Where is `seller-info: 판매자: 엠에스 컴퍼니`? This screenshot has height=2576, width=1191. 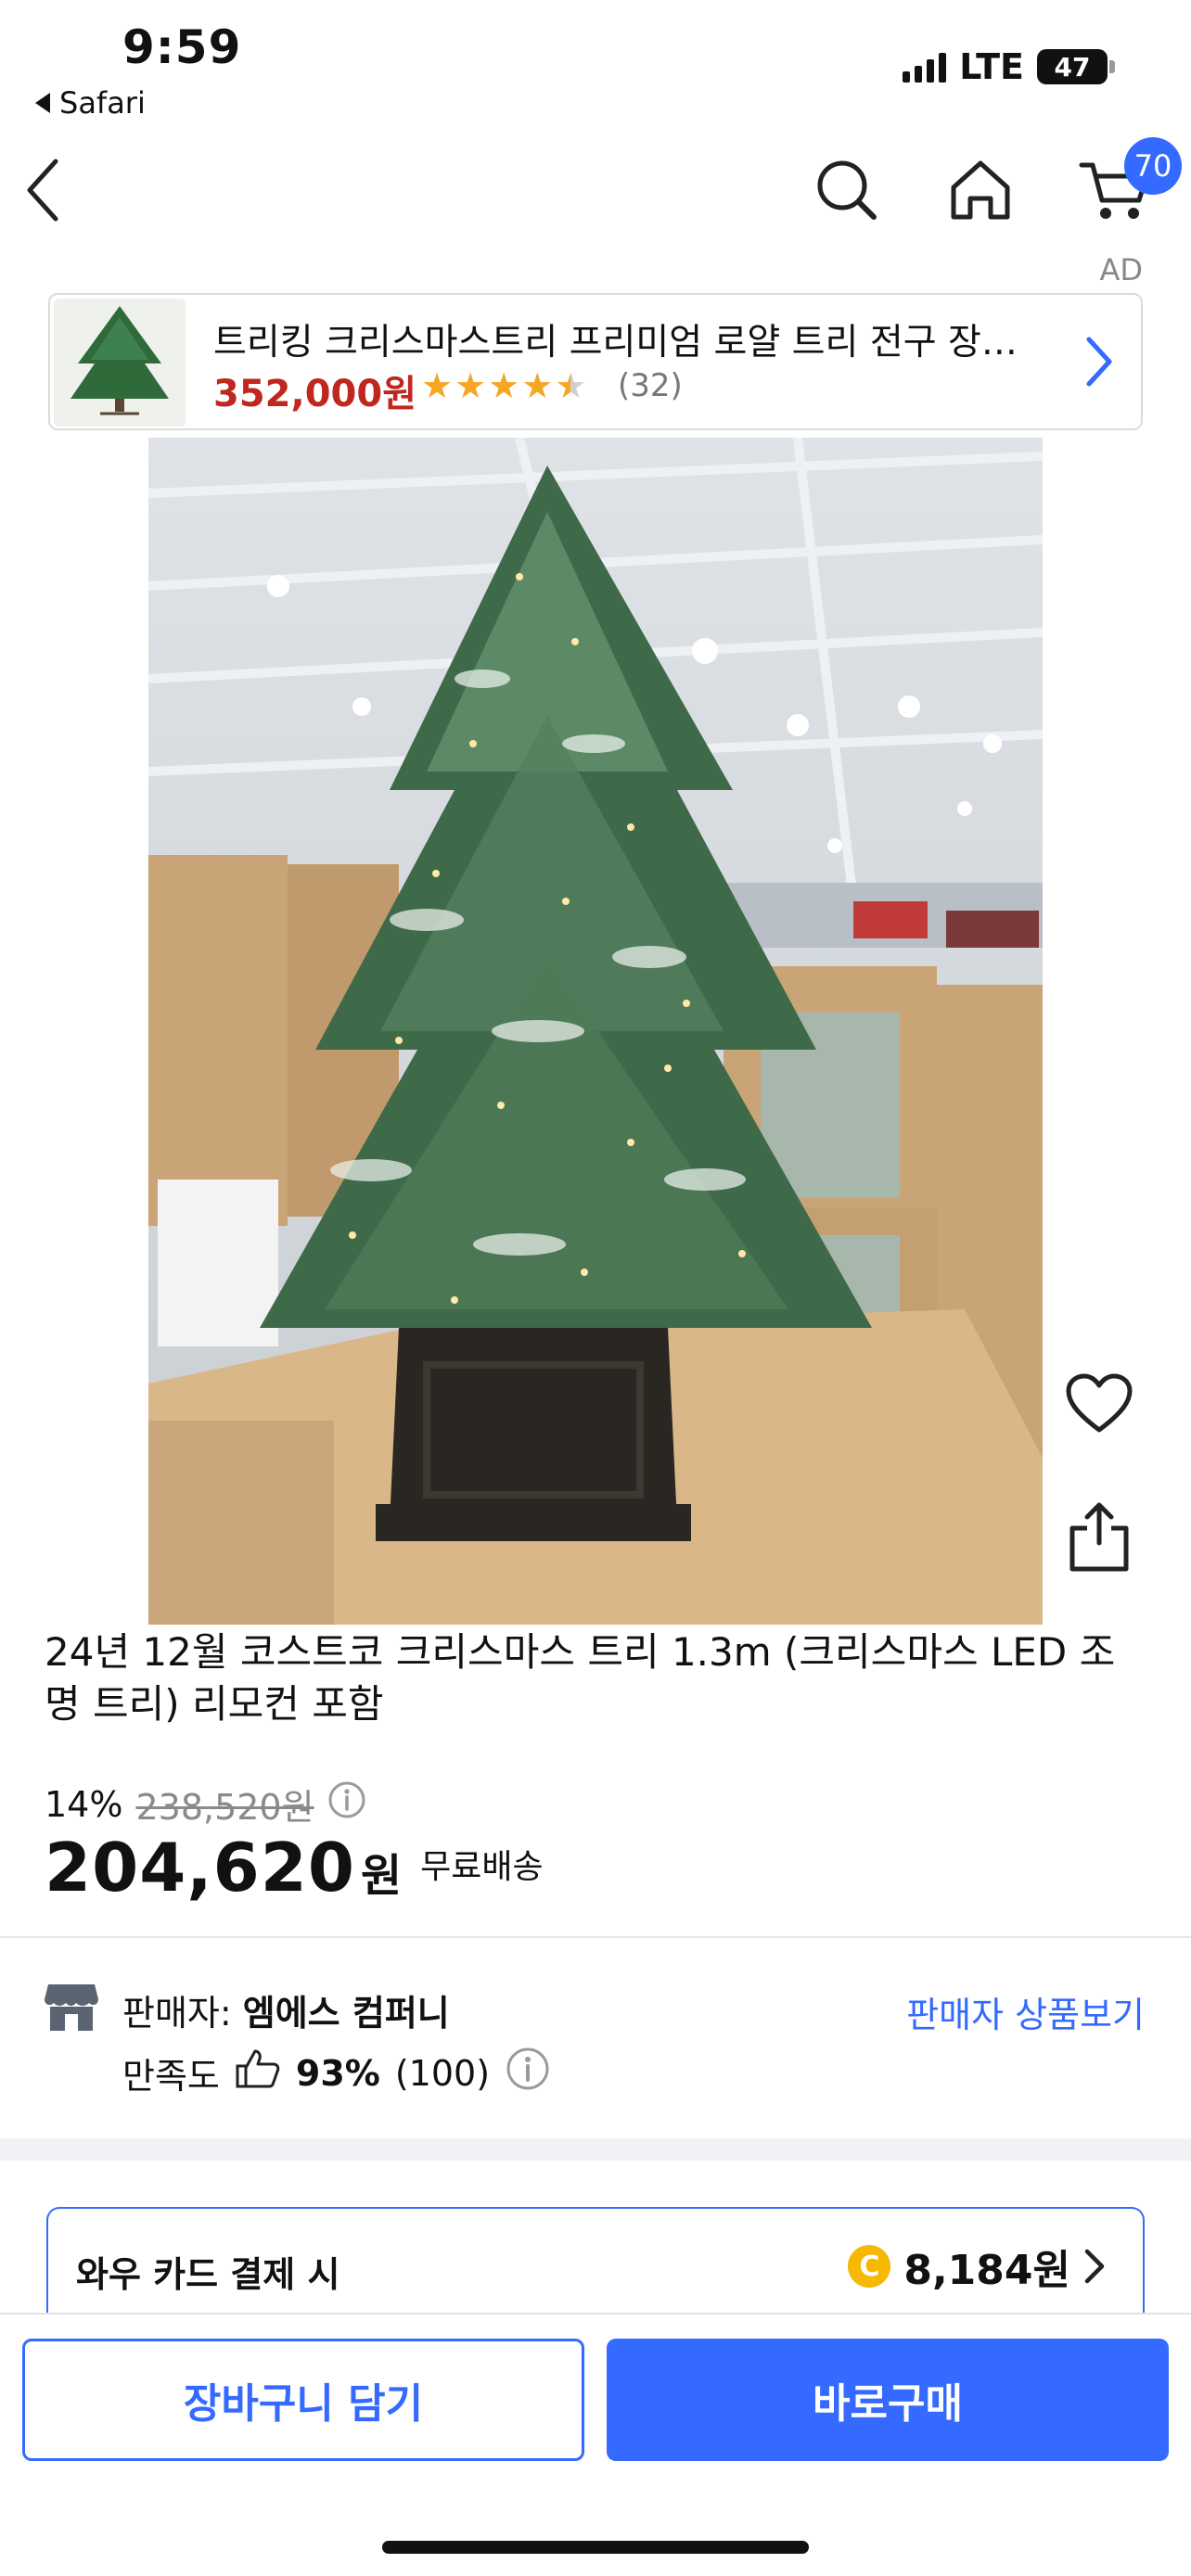
seller-info: 판매자: 엠에스 컴퍼니 is located at coordinates (286, 2009).